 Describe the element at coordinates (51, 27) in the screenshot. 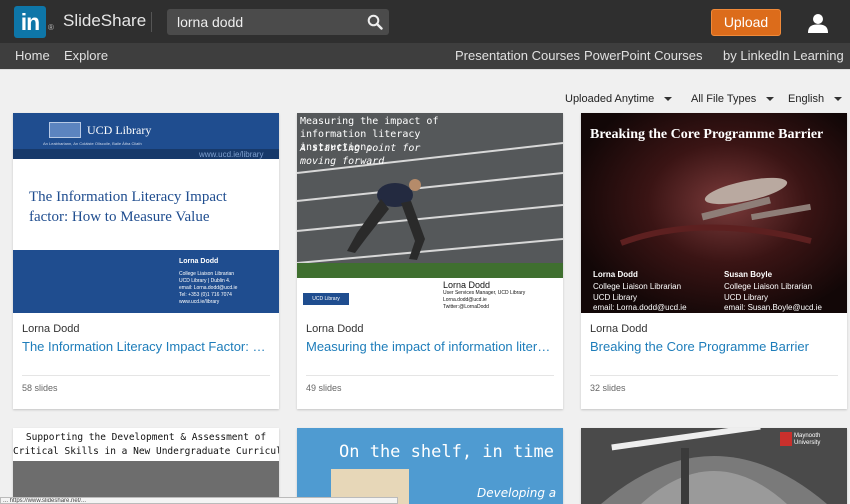

I see `registered-mark: ®` at that location.